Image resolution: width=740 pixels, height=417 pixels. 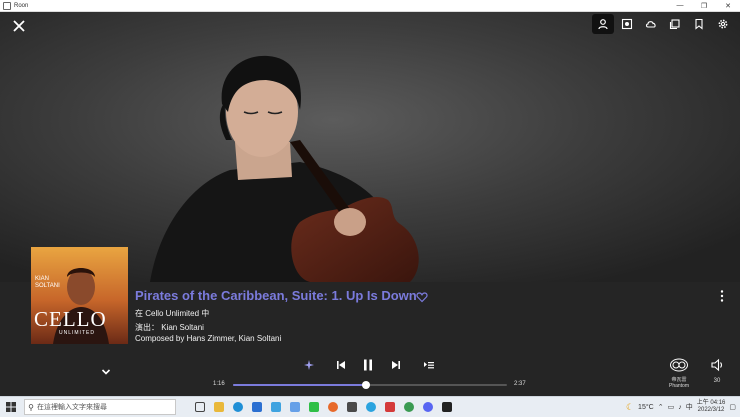 I want to click on pause-button, so click(x=368, y=365).